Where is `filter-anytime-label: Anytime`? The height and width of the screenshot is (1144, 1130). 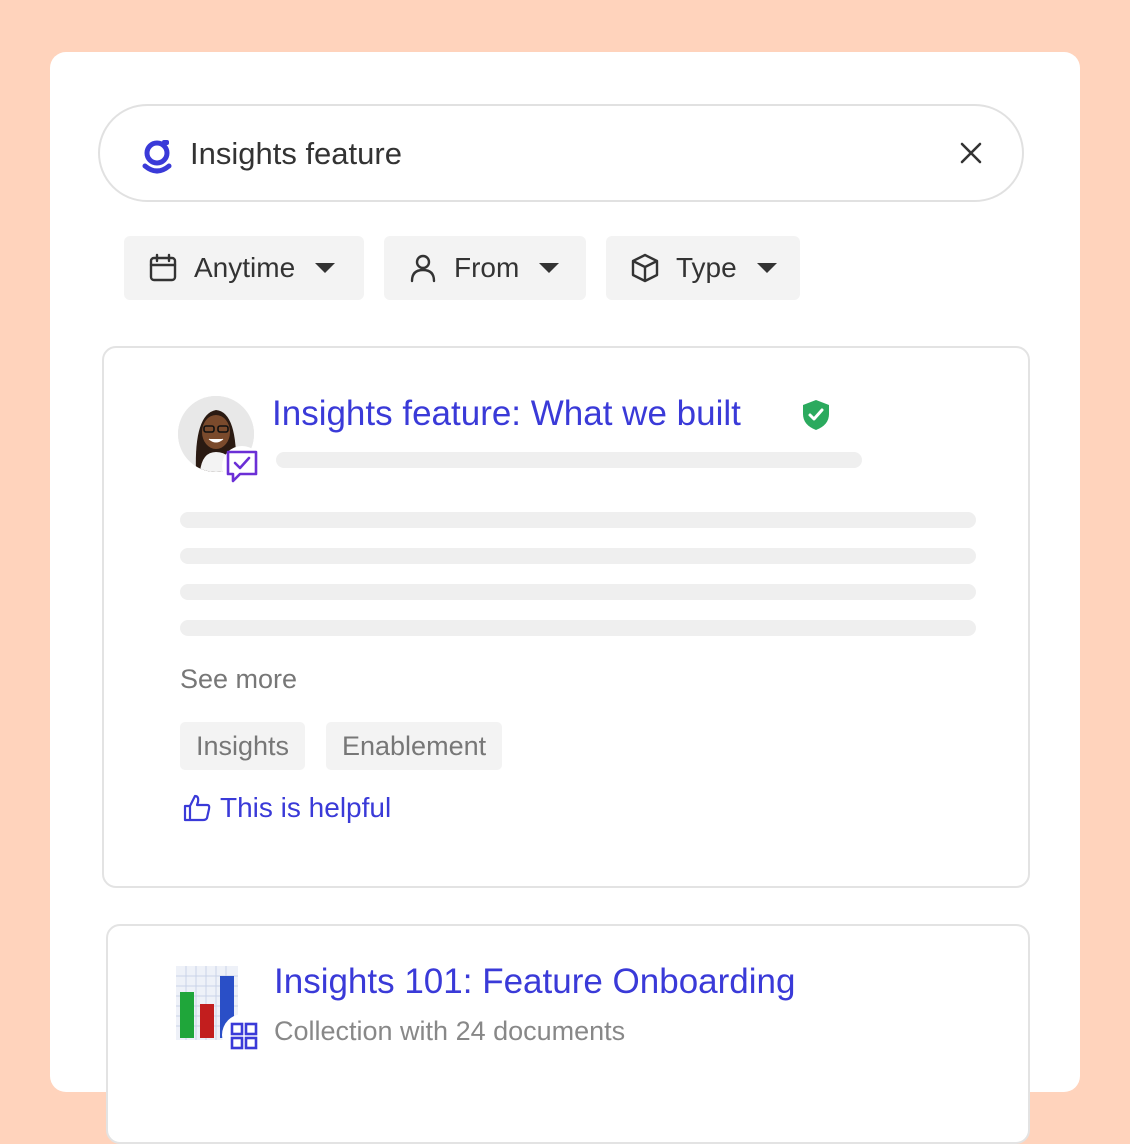
filter-anytime-label: Anytime is located at coordinates (245, 267).